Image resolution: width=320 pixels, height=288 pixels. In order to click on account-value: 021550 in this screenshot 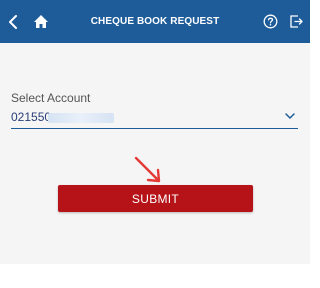, I will do `click(31, 117)`.